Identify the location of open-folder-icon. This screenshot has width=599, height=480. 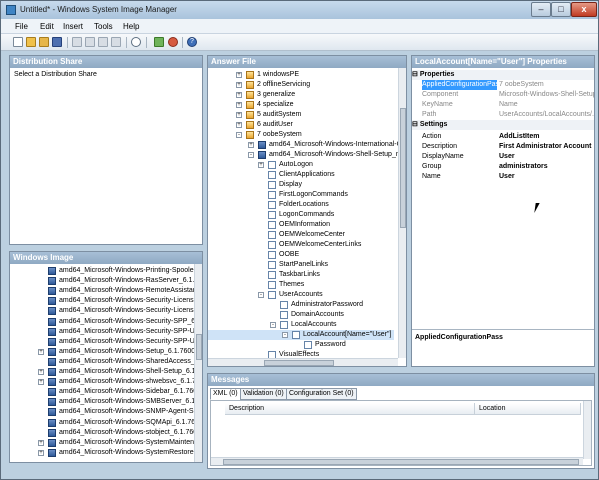
(44, 42).